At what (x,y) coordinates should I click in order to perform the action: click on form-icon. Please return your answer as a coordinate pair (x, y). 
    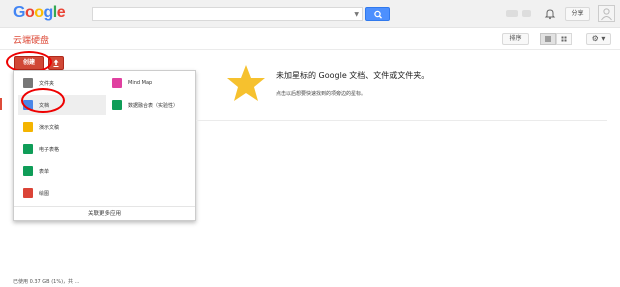
    Looking at the image, I should click on (28, 171).